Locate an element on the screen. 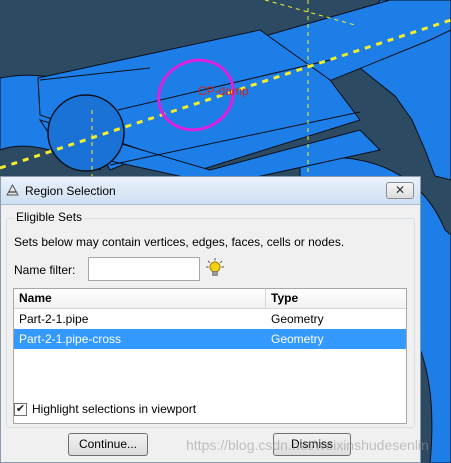 This screenshot has height=463, width=451. row-name: Part-2-1.pipe is located at coordinates (54, 319).